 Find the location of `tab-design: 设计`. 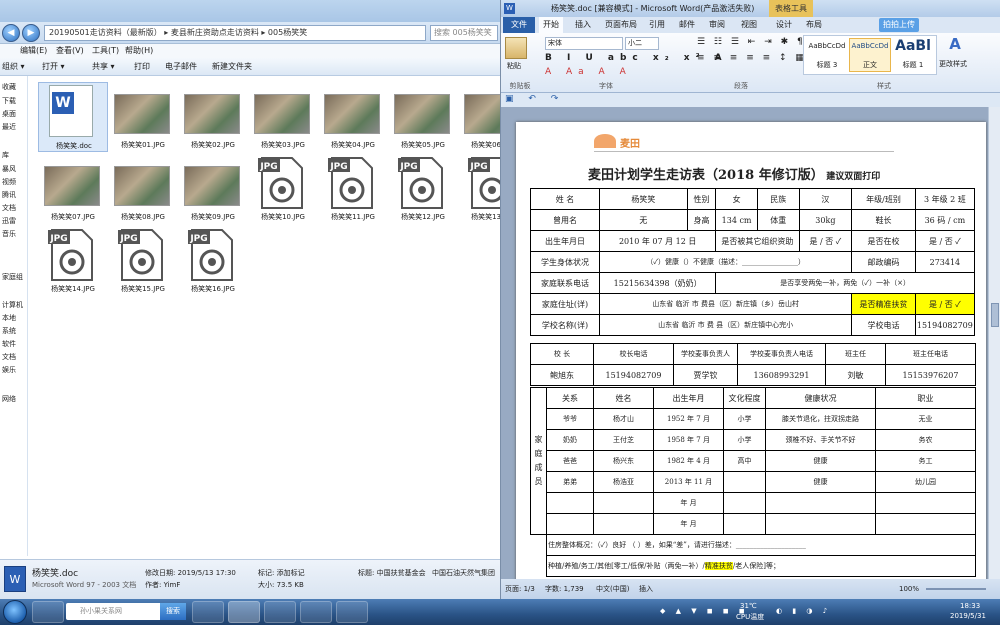

tab-design: 设计 is located at coordinates (784, 25).